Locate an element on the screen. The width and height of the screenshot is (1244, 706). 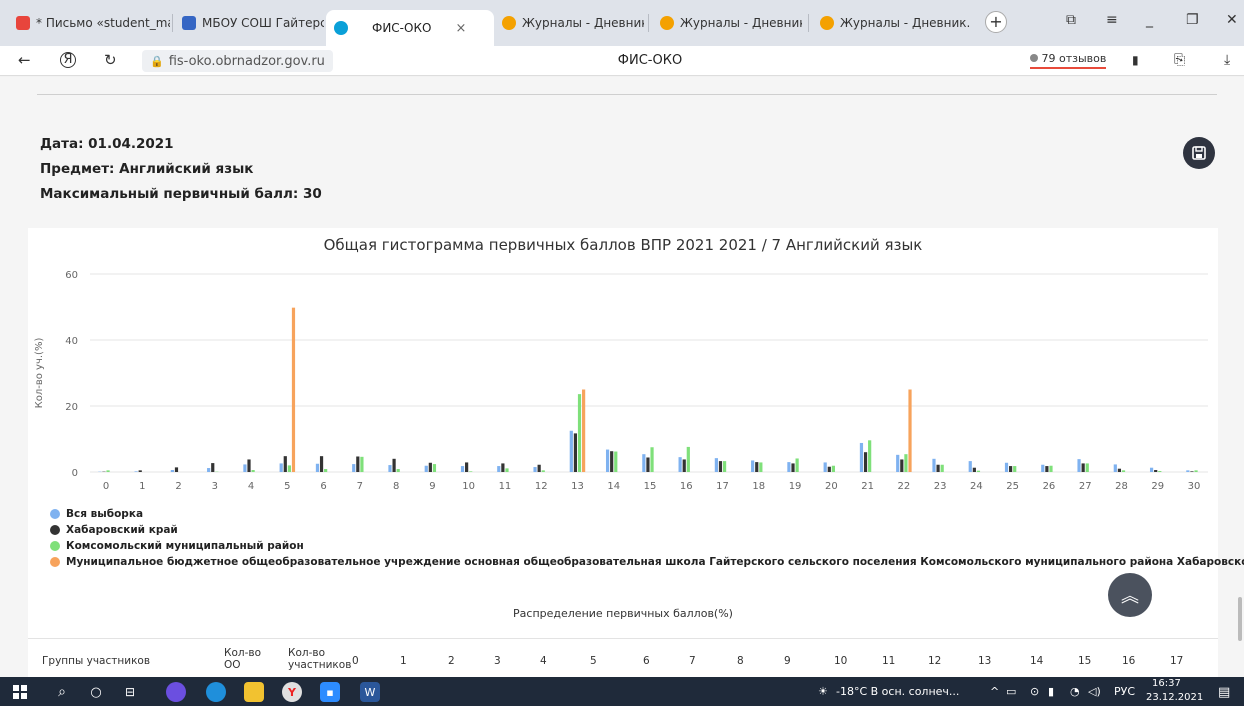
file-explorer-icon is located at coordinates (254, 692).